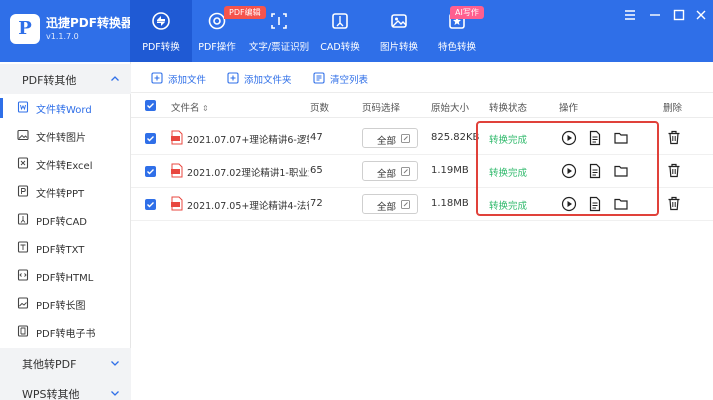 This screenshot has height=400, width=713. I want to click on sidebar-item-label: PDF转TXT, so click(60, 250).